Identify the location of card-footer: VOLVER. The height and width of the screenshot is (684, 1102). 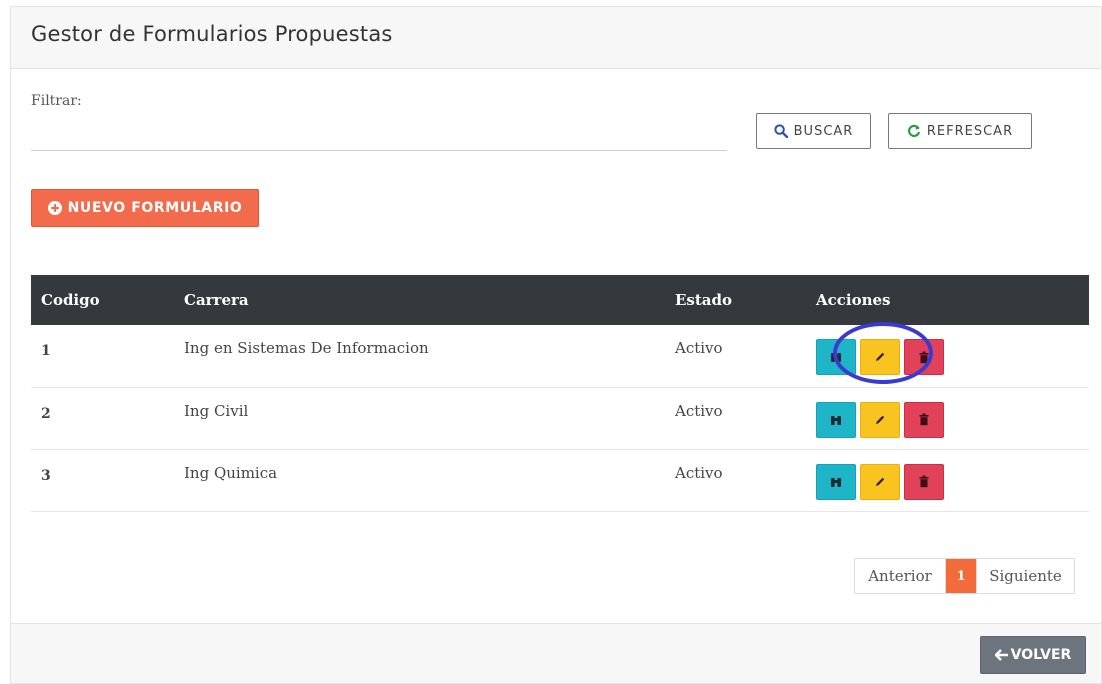
(556, 653).